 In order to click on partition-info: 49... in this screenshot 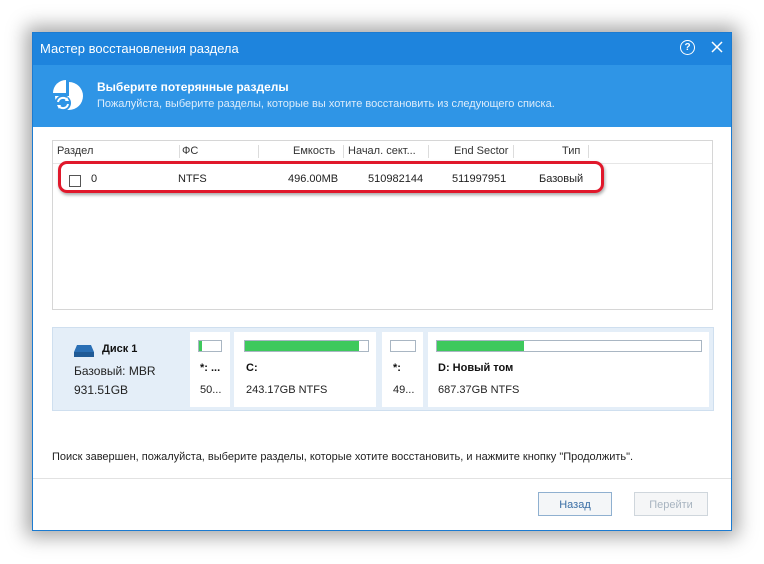, I will do `click(404, 390)`.